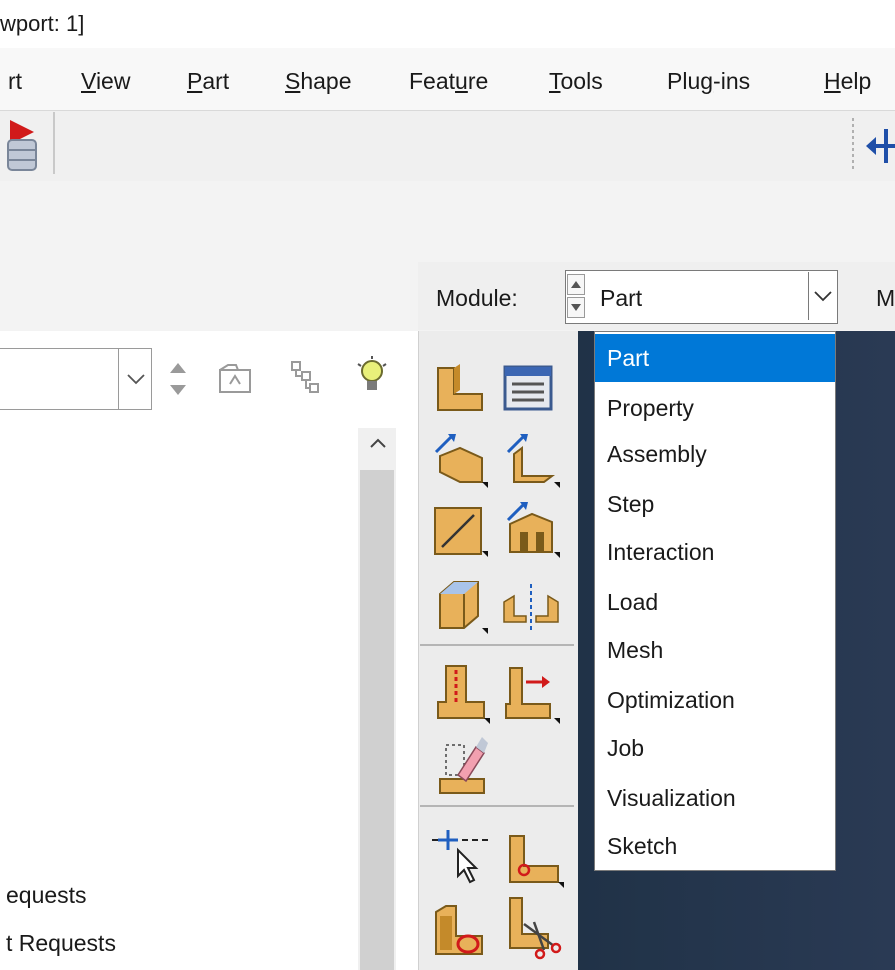 The image size is (895, 970). Describe the element at coordinates (531, 531) in the screenshot. I see `extrude-cut-icon` at that location.